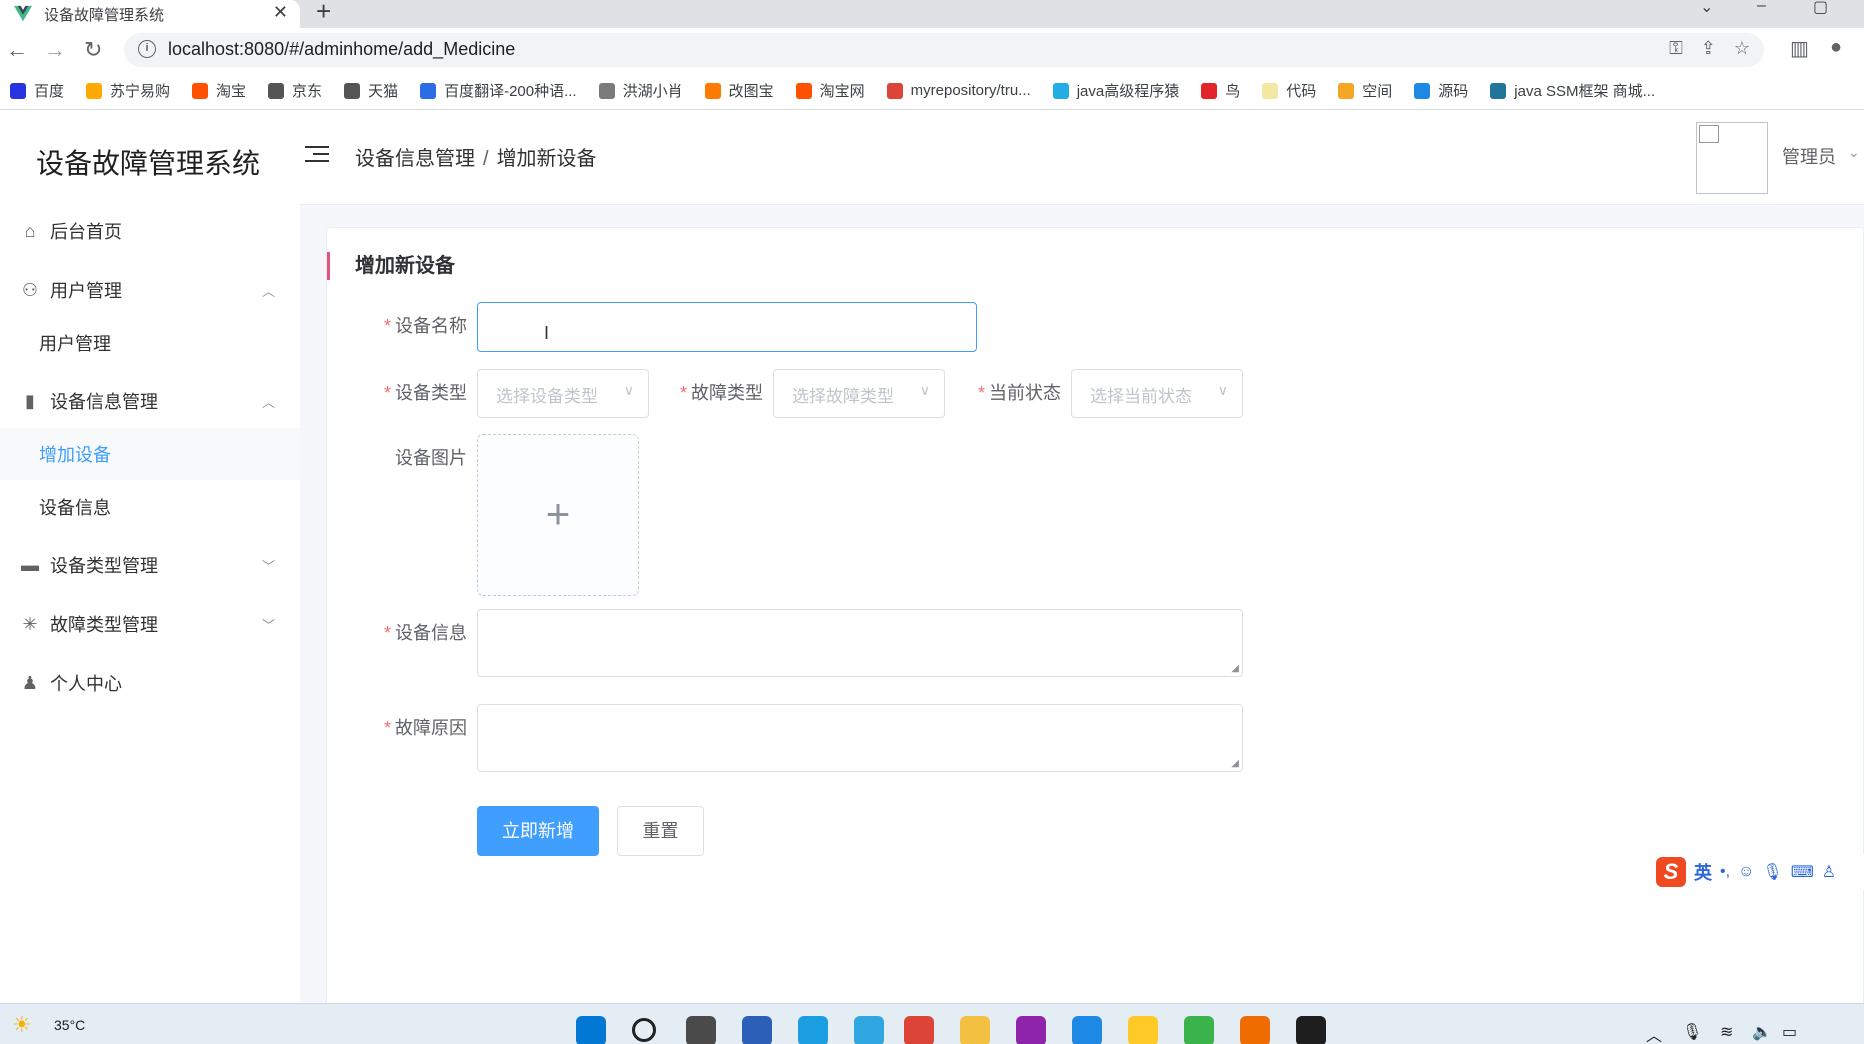 The height and width of the screenshot is (1044, 1864). I want to click on wifi-icon: ≋, so click(1726, 1032).